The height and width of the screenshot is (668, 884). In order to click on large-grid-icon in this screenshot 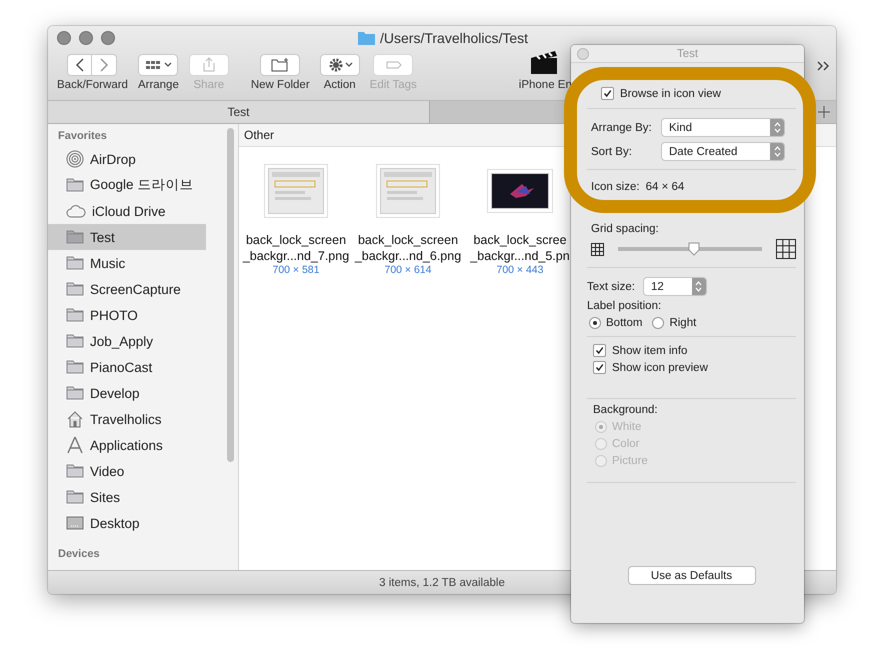, I will do `click(786, 249)`.